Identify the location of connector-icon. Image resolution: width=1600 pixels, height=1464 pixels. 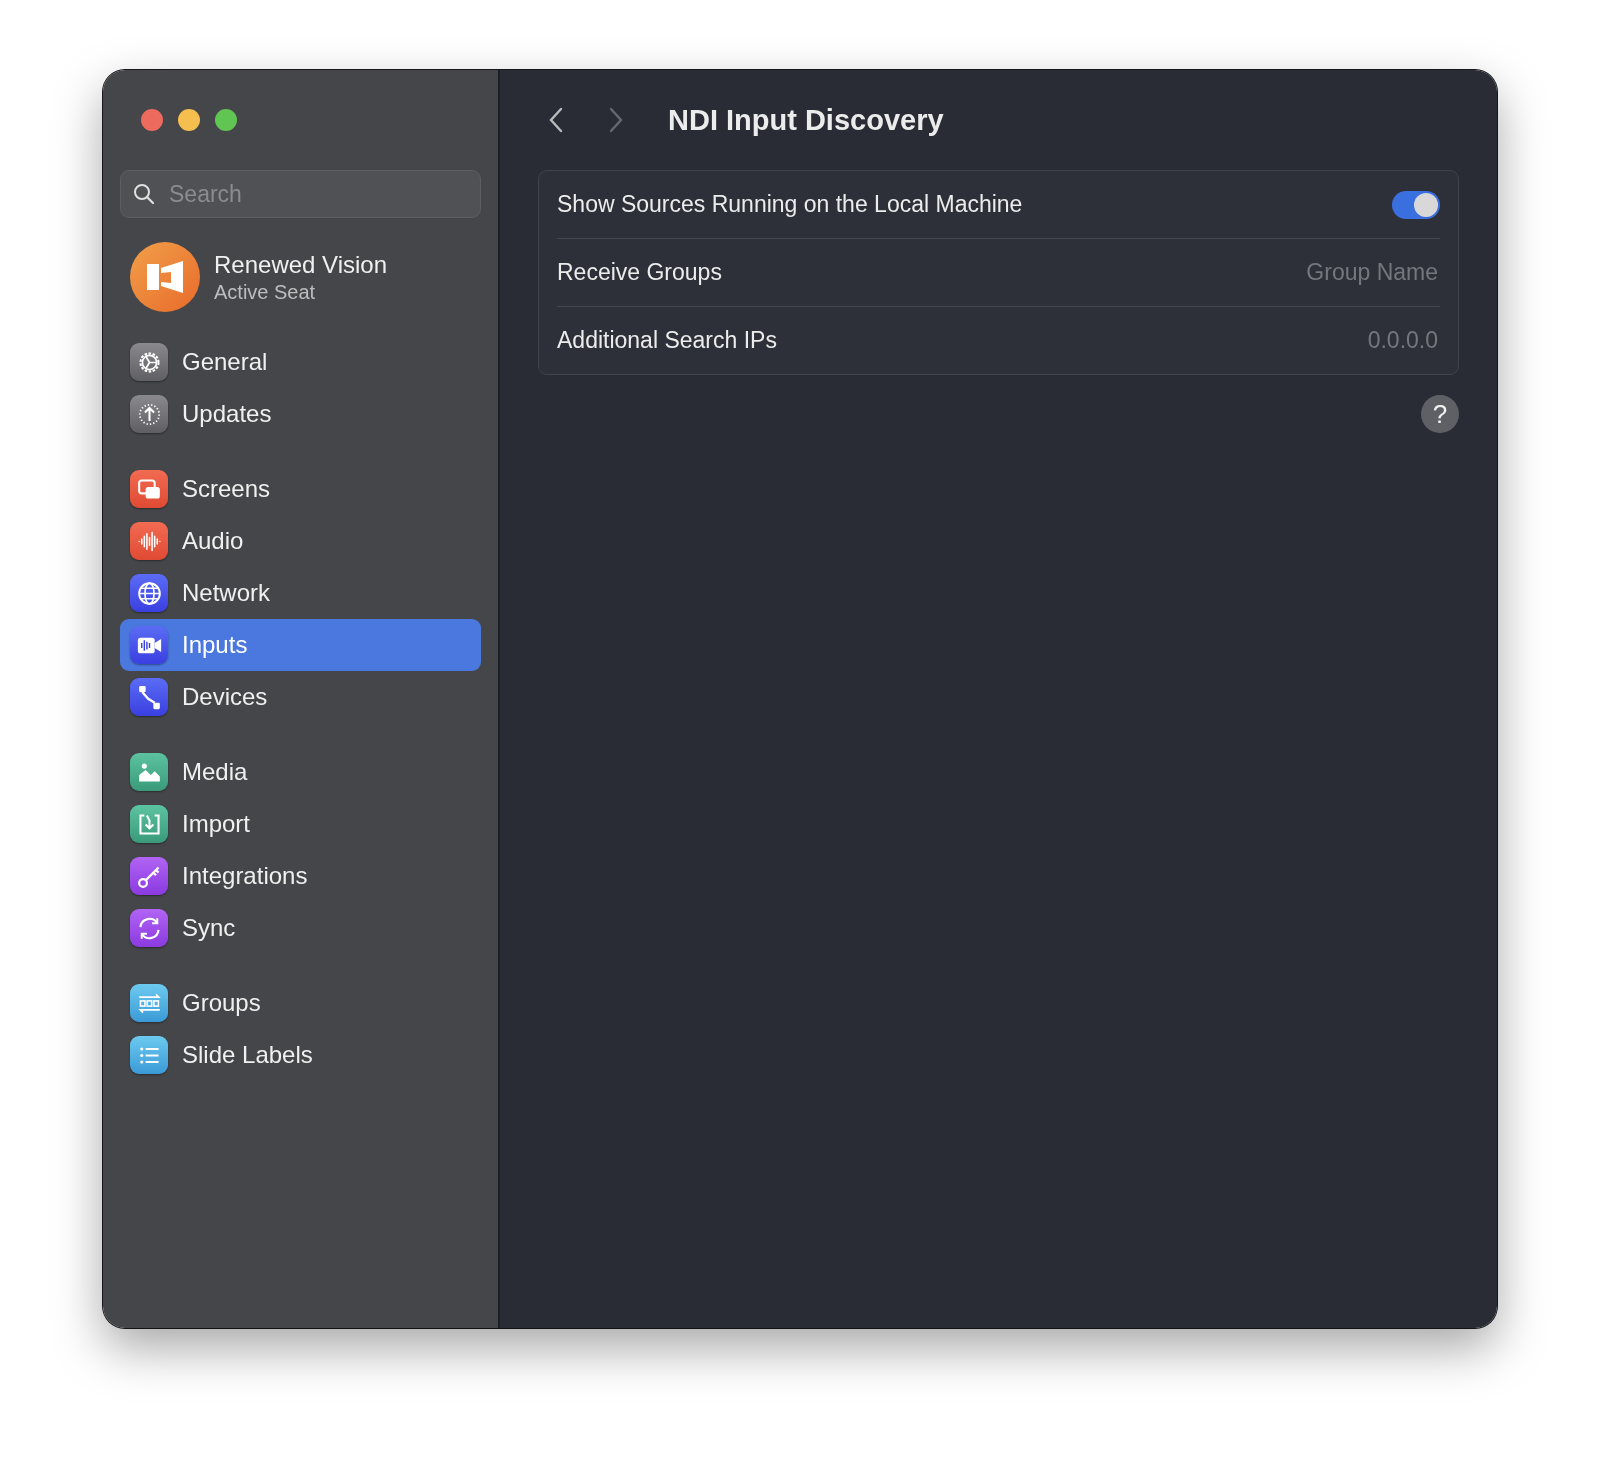
(149, 697).